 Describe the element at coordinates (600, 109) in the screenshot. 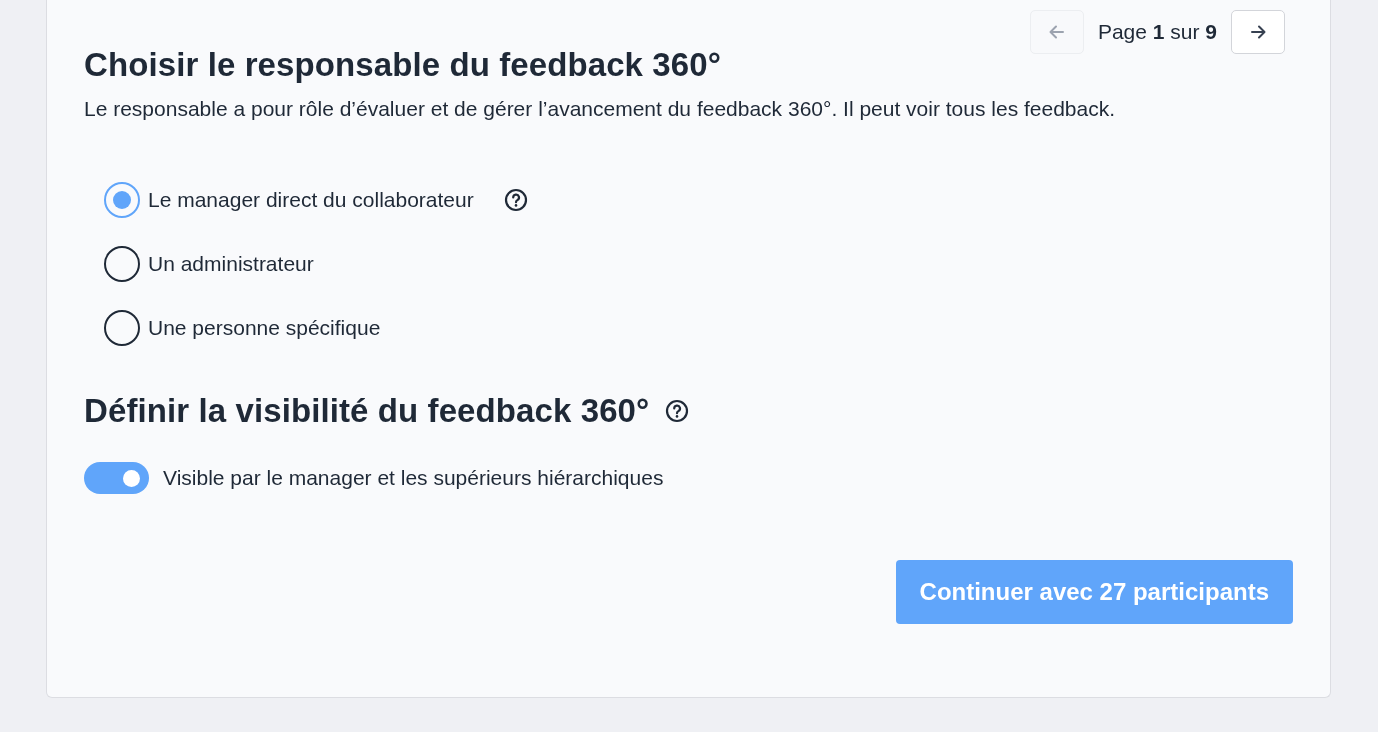

I see `section-description: Le responsable a pour rôle d’évaluer et de gérer l’avancement du feedback 360°. Il peut voir tous les feedback.` at that location.